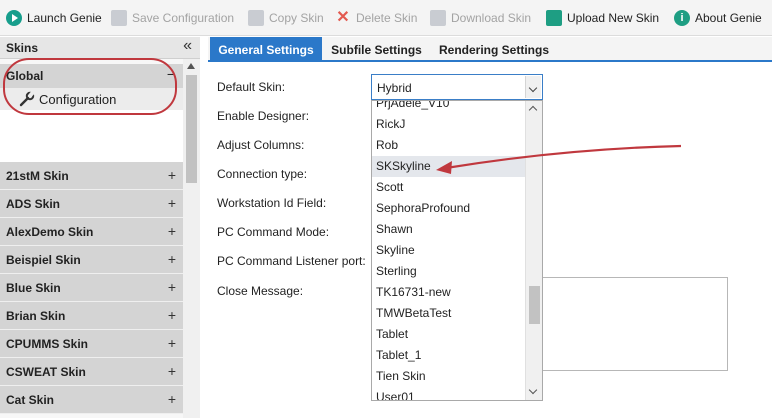 Image resolution: width=772 pixels, height=418 pixels. What do you see at coordinates (449, 313) in the screenshot?
I see `dropdown-option: TMWBetaTest` at bounding box center [449, 313].